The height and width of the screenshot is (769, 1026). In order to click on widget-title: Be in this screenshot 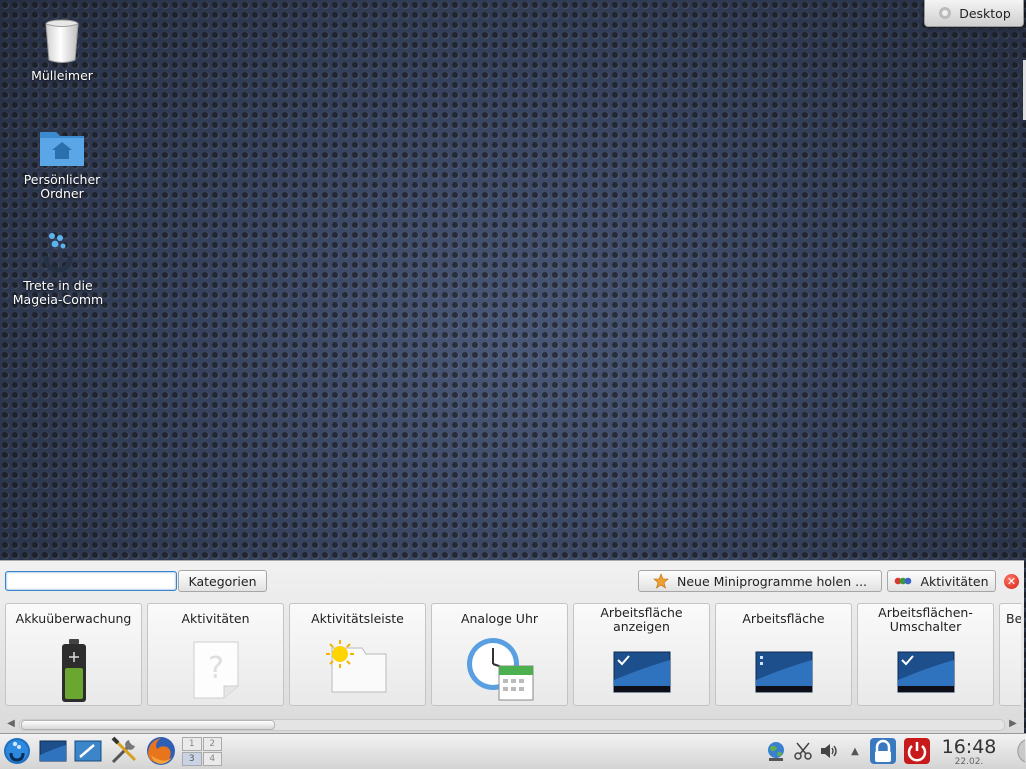, I will do `click(1013, 618)`.